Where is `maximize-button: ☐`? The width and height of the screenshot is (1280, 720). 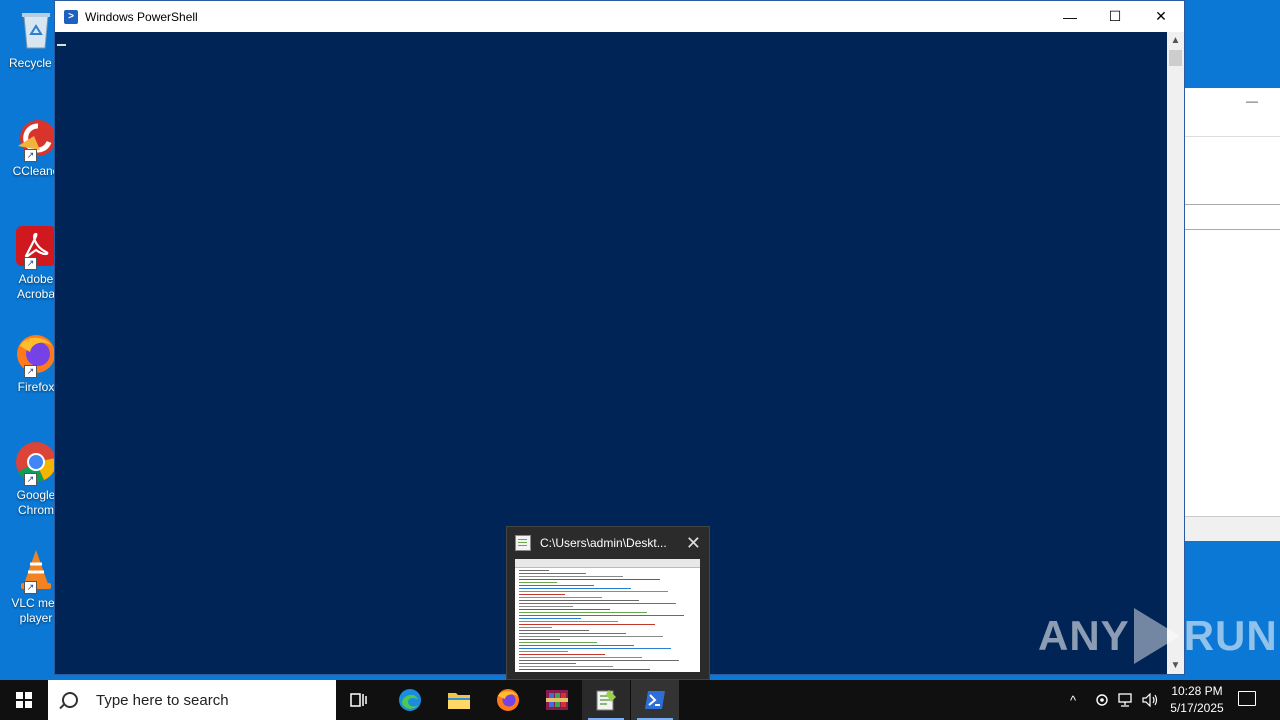 maximize-button: ☐ is located at coordinates (1115, 16).